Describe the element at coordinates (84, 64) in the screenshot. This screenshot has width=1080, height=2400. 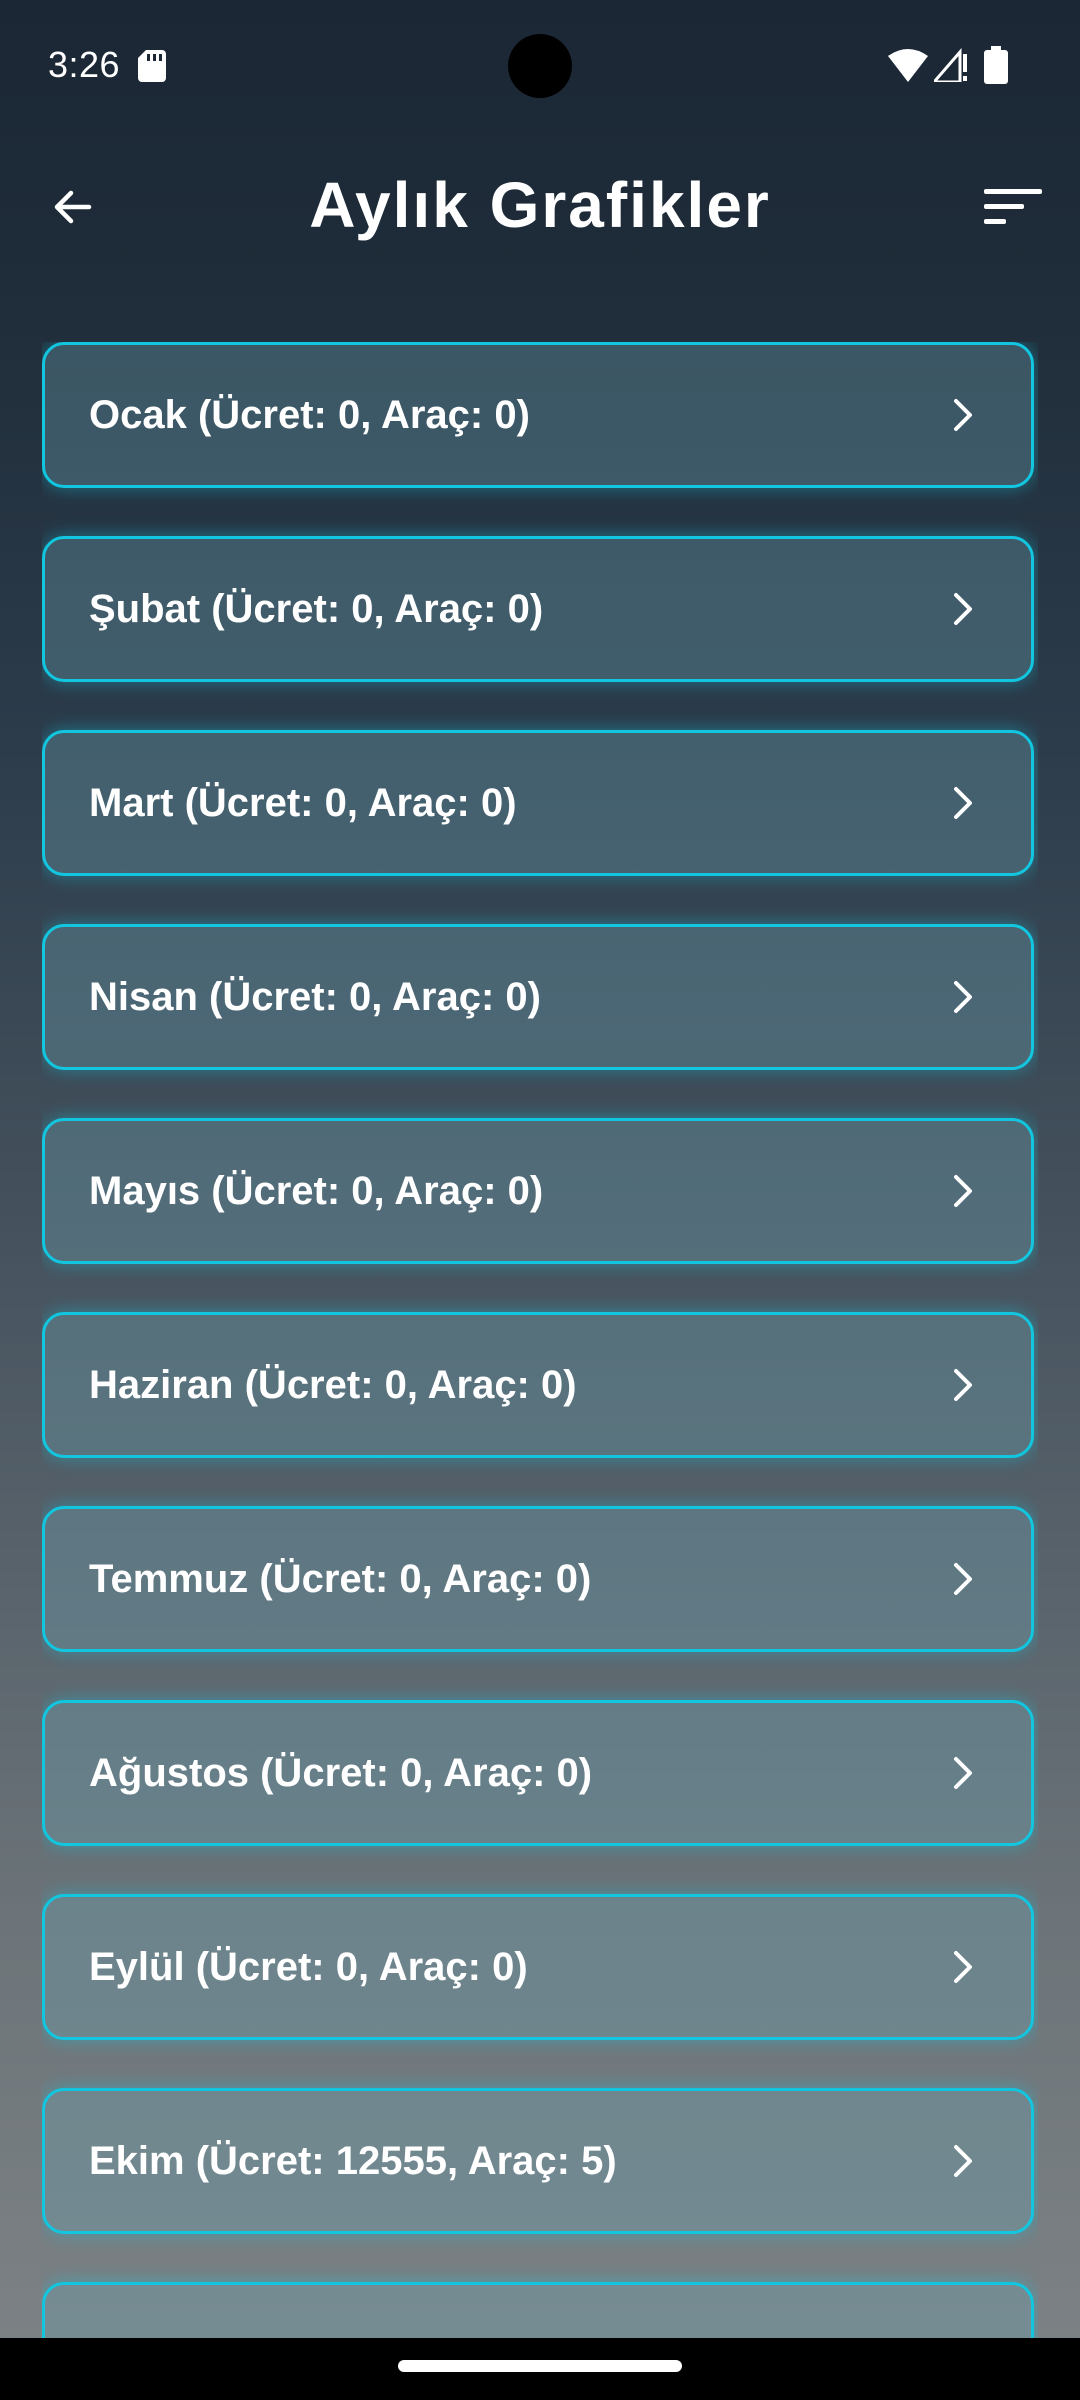
I see `status-time: 3:26` at that location.